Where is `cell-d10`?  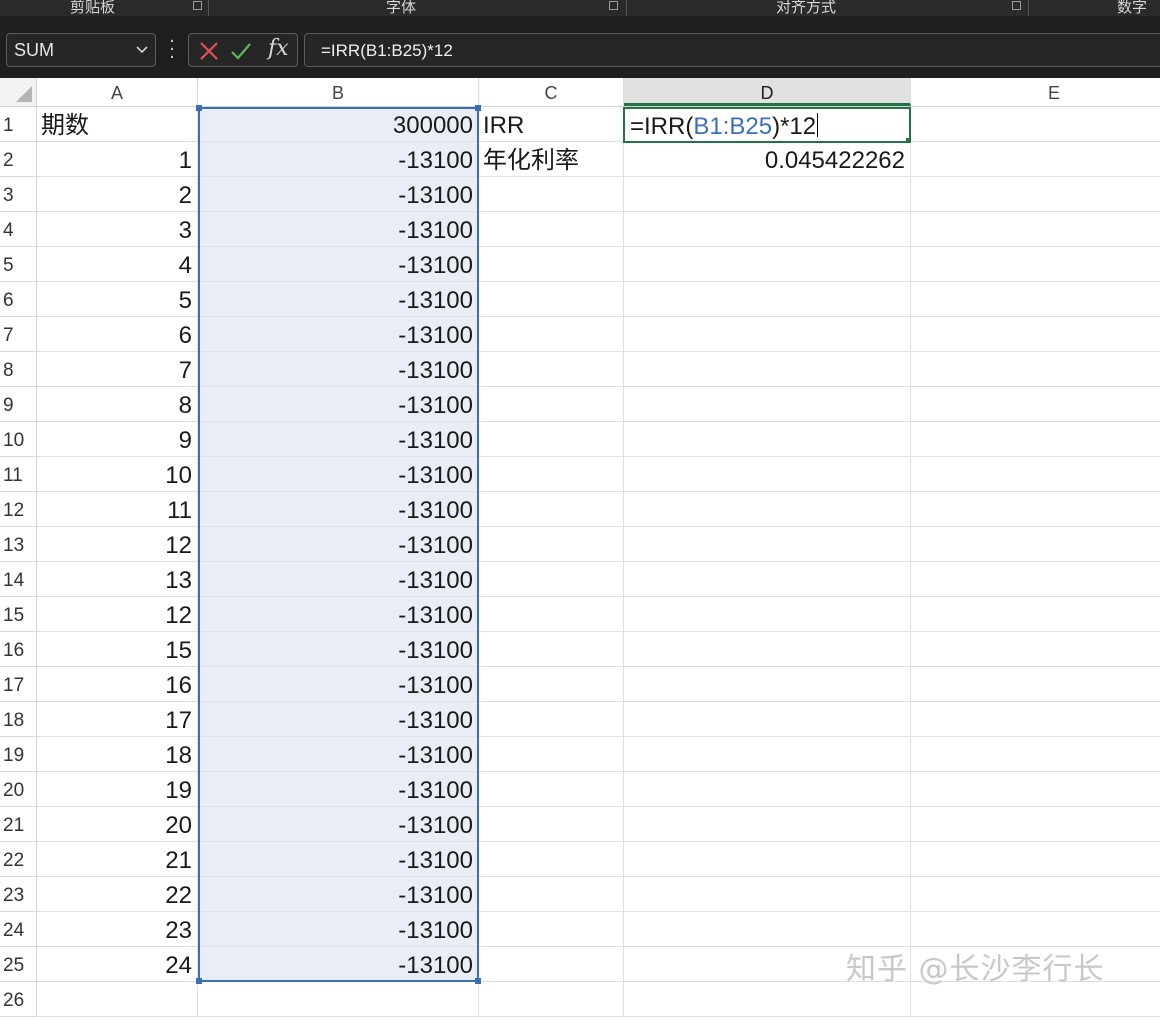 cell-d10 is located at coordinates (767, 439).